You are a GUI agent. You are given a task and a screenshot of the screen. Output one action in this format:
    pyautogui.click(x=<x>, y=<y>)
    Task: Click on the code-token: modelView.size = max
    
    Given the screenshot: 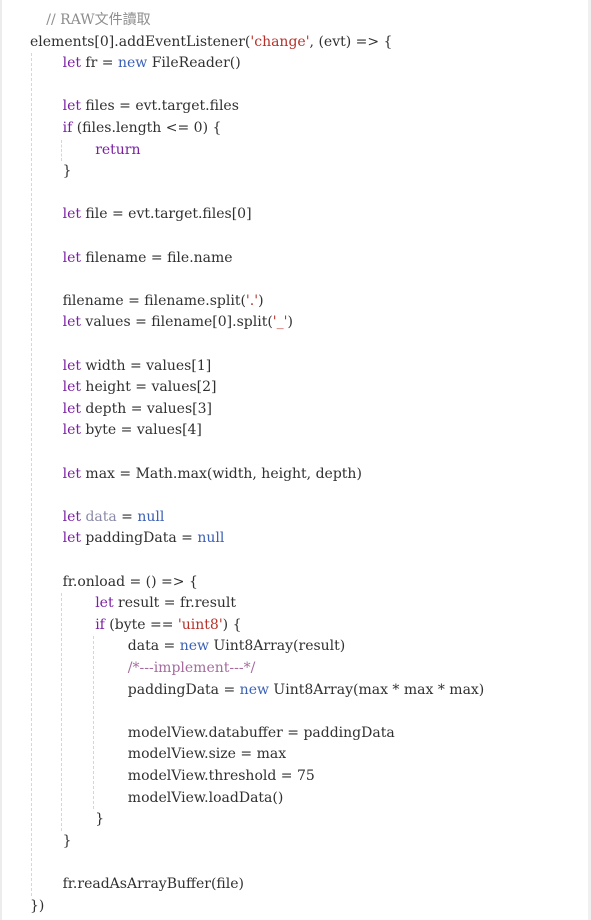 What is the action you would take?
    pyautogui.click(x=207, y=754)
    